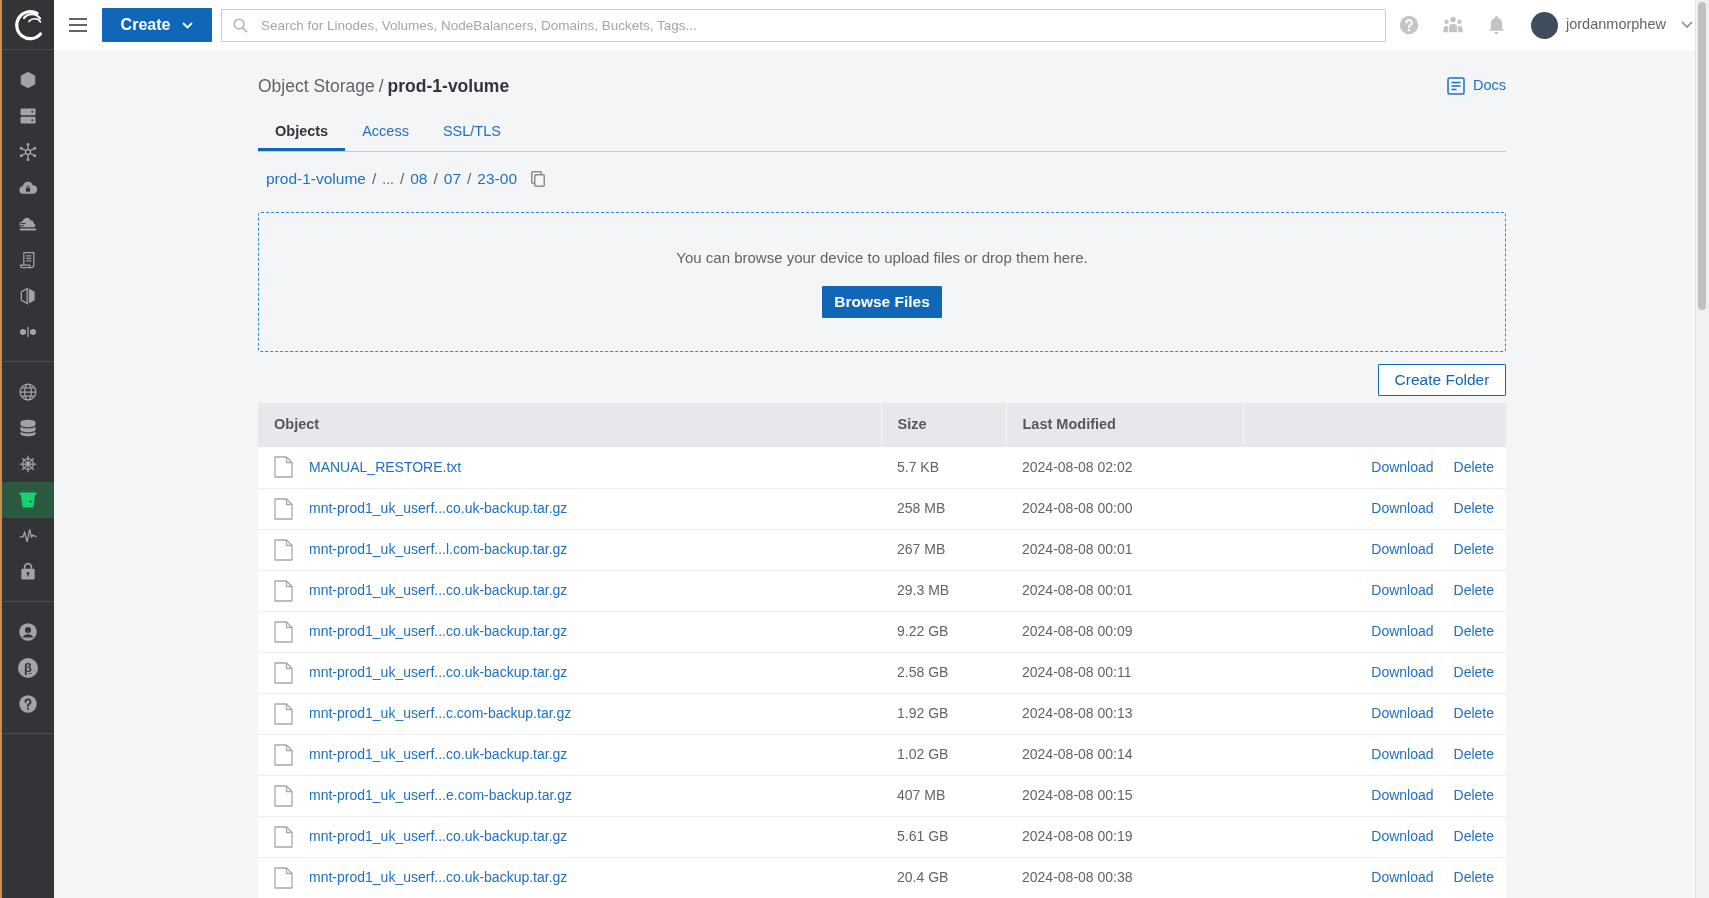 This screenshot has height=898, width=1709. I want to click on upload-dropzone: You can browse your device to upload files or drop them here. Browse Files, so click(882, 282).